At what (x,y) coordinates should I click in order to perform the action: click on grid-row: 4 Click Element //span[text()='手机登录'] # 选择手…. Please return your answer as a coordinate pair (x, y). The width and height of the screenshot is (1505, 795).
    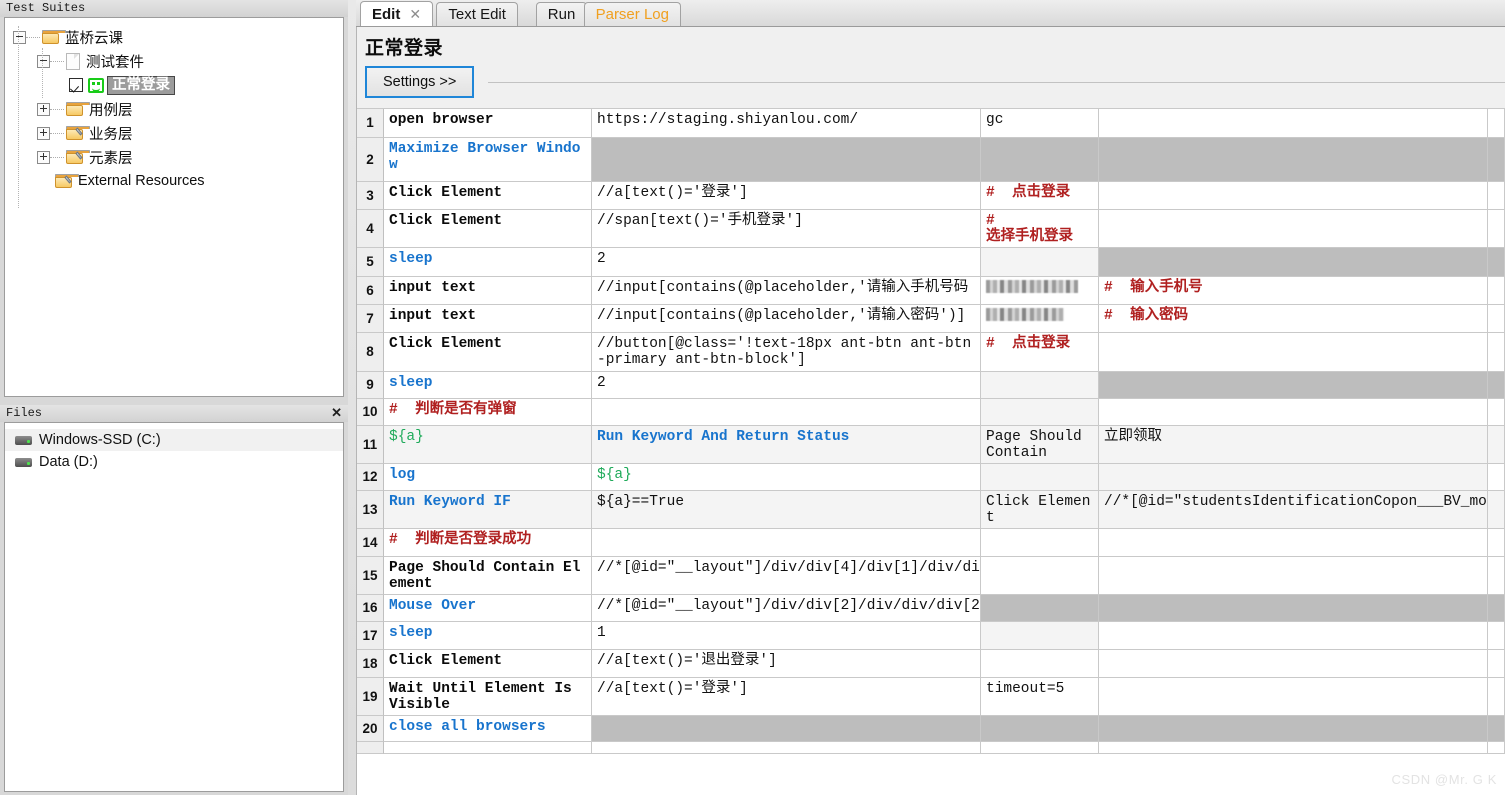
    Looking at the image, I should click on (931, 229).